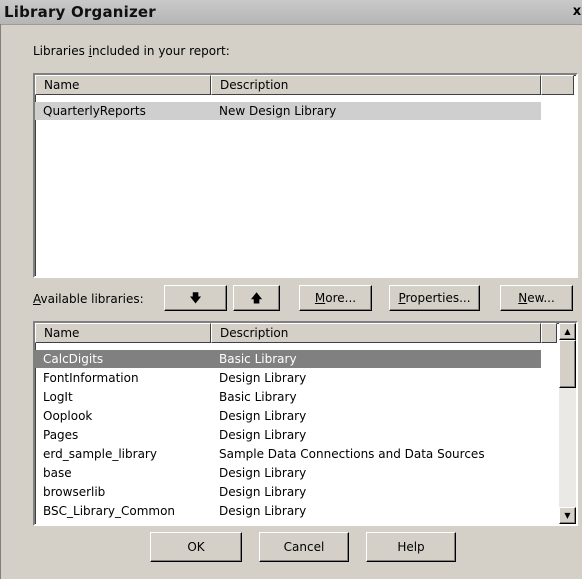 This screenshot has width=582, height=579. What do you see at coordinates (73, 359) in the screenshot?
I see `library-name: CalcDigits` at bounding box center [73, 359].